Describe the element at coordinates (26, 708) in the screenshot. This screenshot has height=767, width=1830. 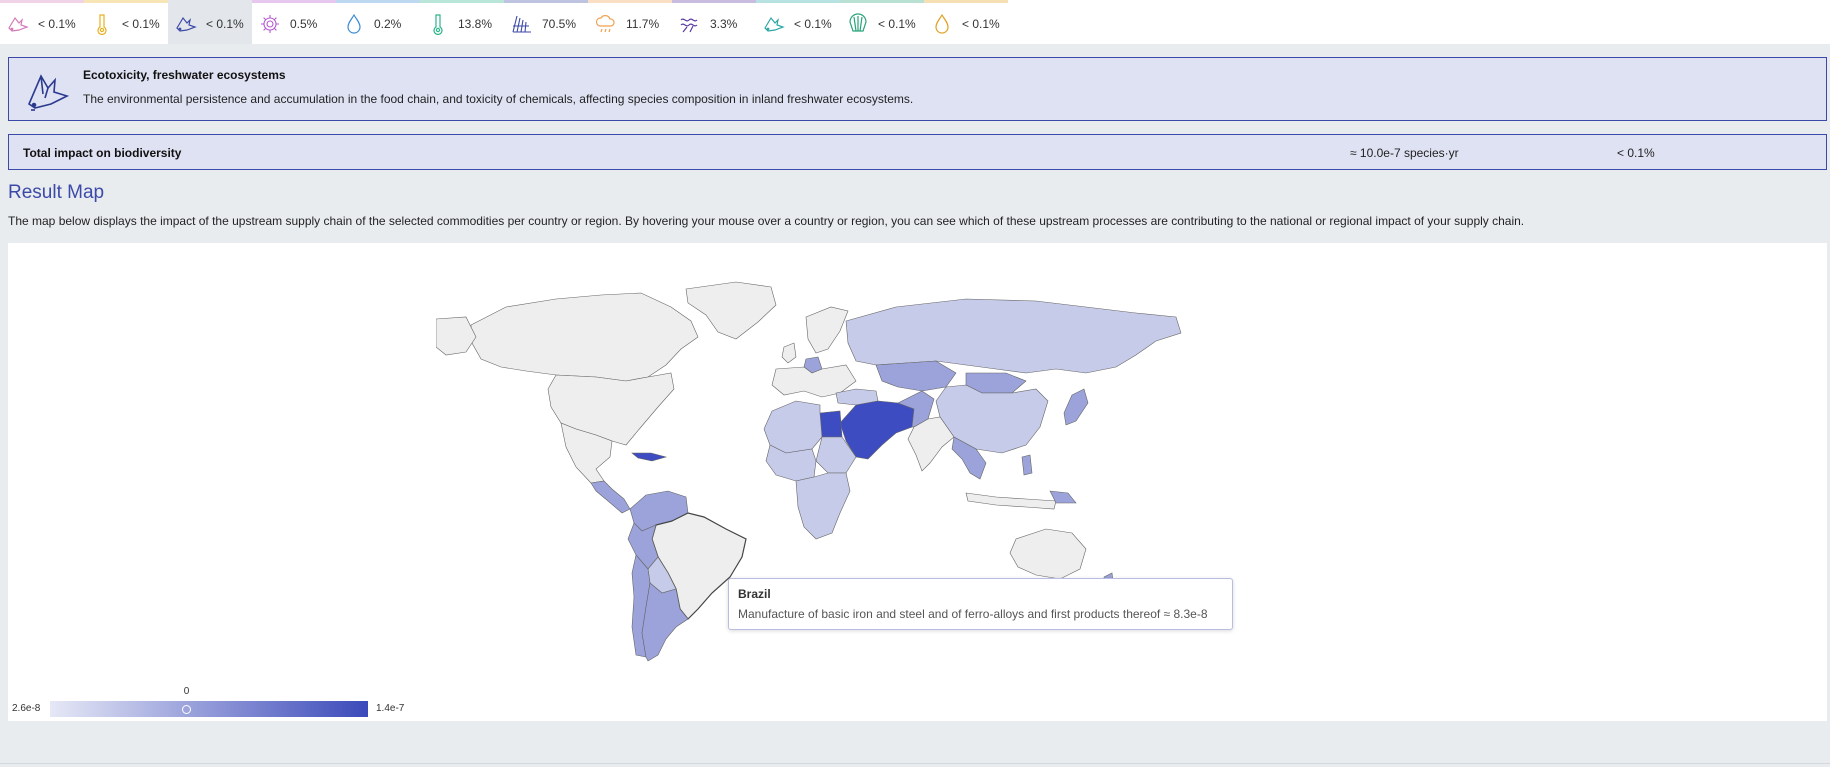
I see `legend-min-label: 2.6e-8` at that location.